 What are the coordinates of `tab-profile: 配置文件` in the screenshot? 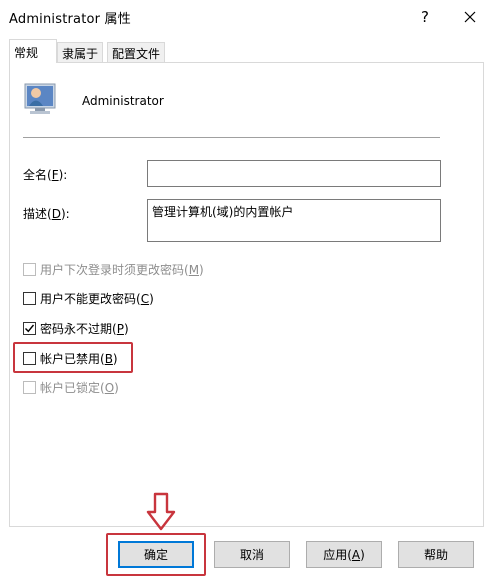 It's located at (136, 52).